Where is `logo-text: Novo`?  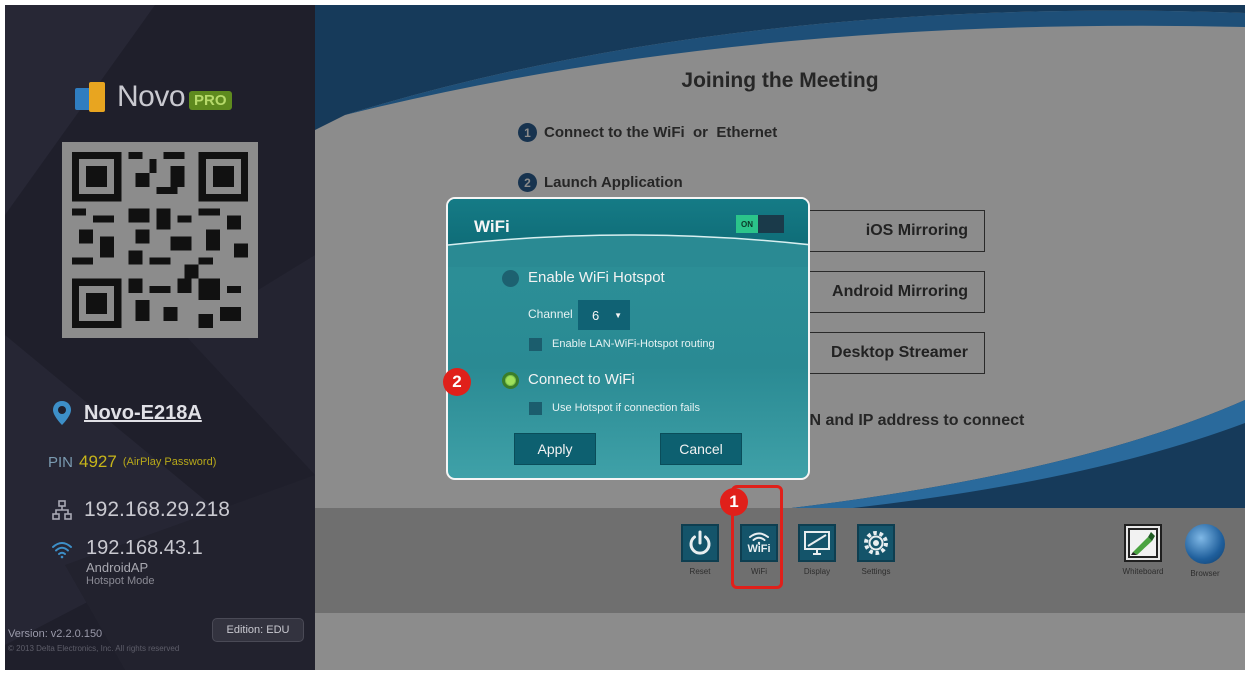 logo-text: Novo is located at coordinates (151, 96).